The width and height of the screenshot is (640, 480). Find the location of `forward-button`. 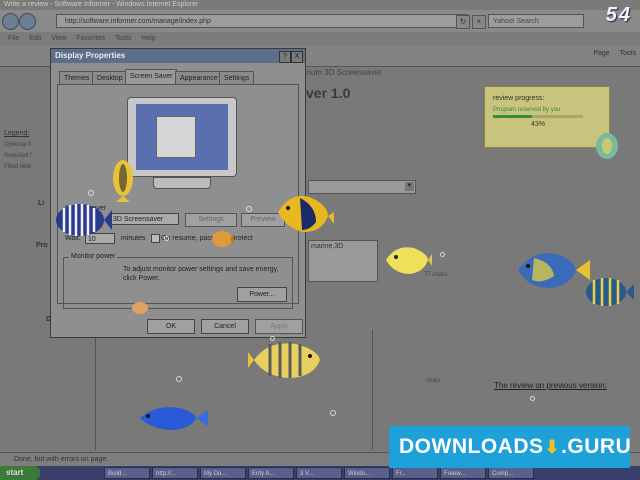

forward-button is located at coordinates (27, 21).